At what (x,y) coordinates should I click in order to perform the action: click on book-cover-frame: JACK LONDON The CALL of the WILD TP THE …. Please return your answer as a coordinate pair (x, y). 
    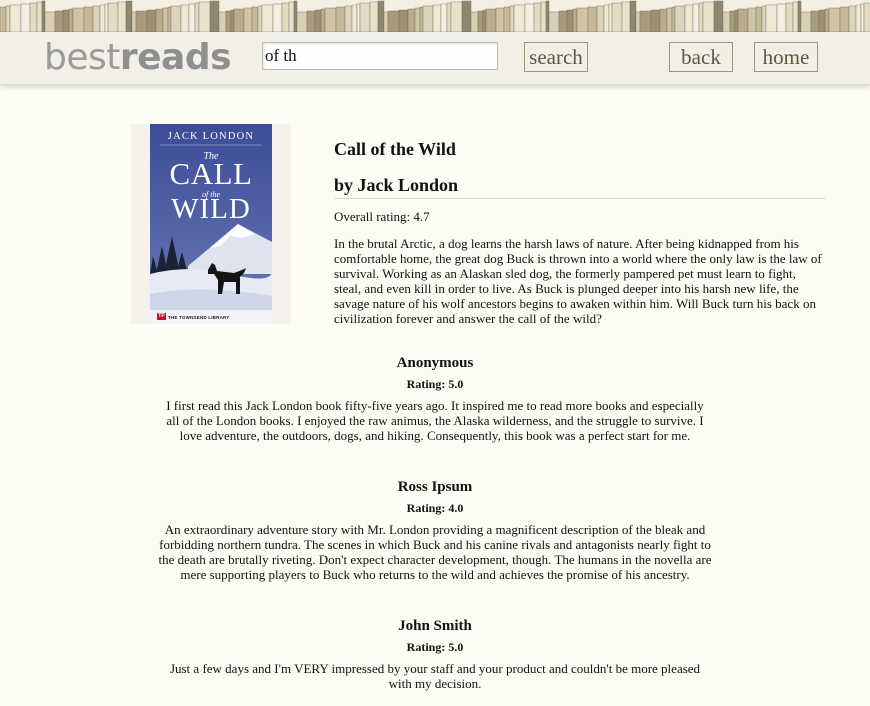
    Looking at the image, I should click on (211, 224).